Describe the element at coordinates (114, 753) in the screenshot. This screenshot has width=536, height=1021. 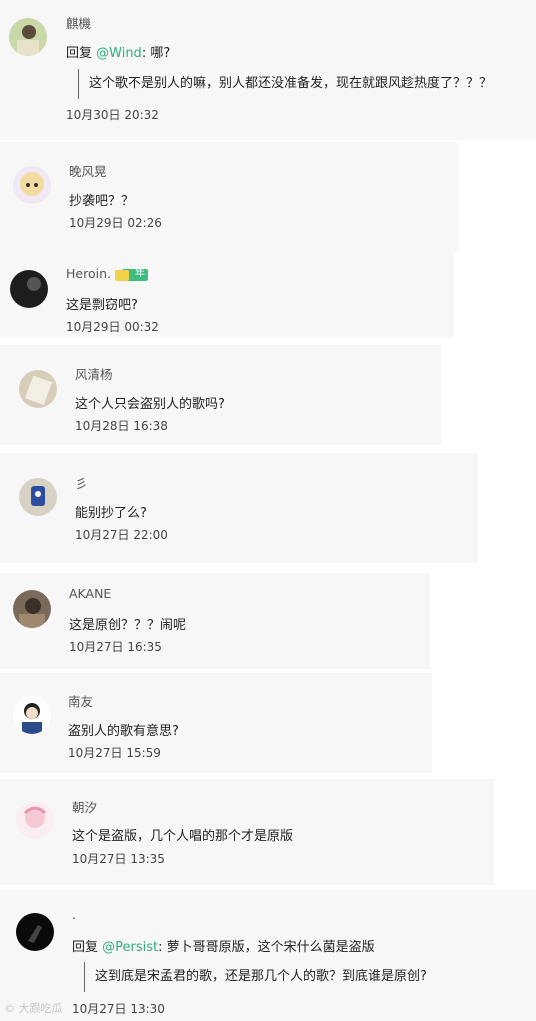
I see `comment-time: 10月27日 15:59` at that location.